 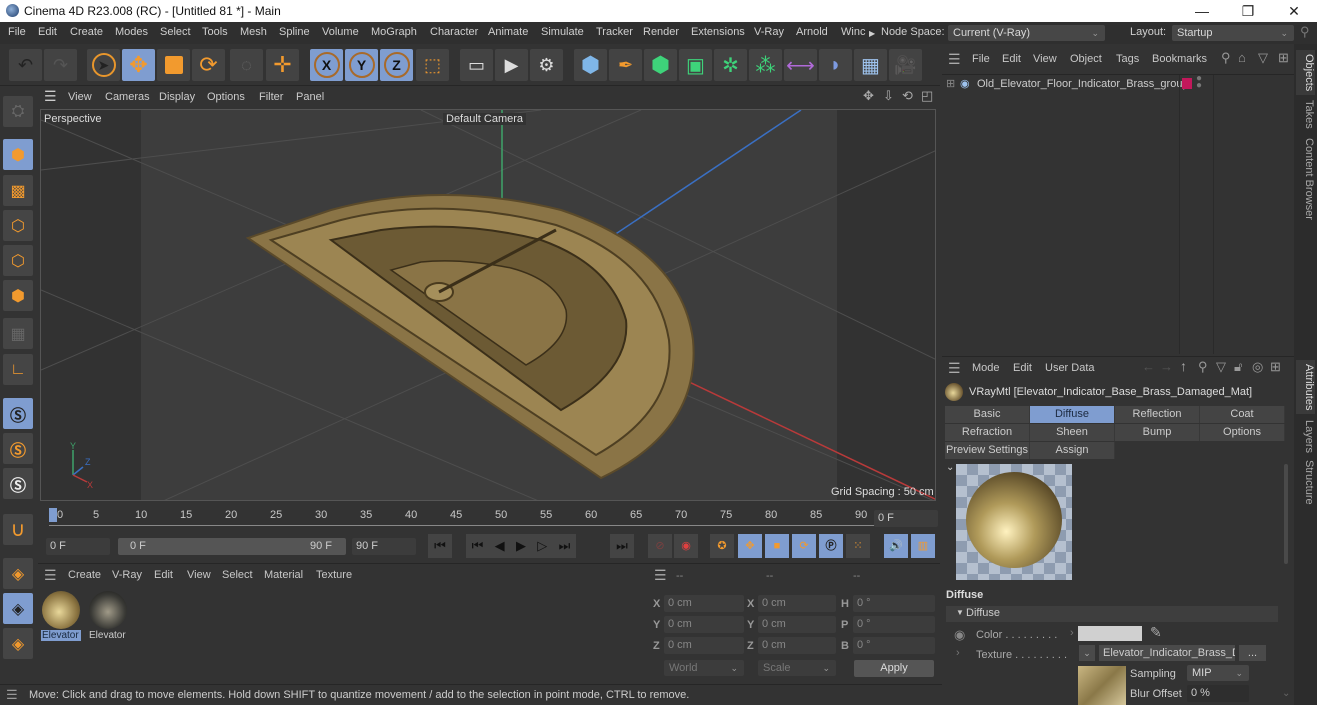 I want to click on tab-bump: Bump, so click(x=1157, y=432).